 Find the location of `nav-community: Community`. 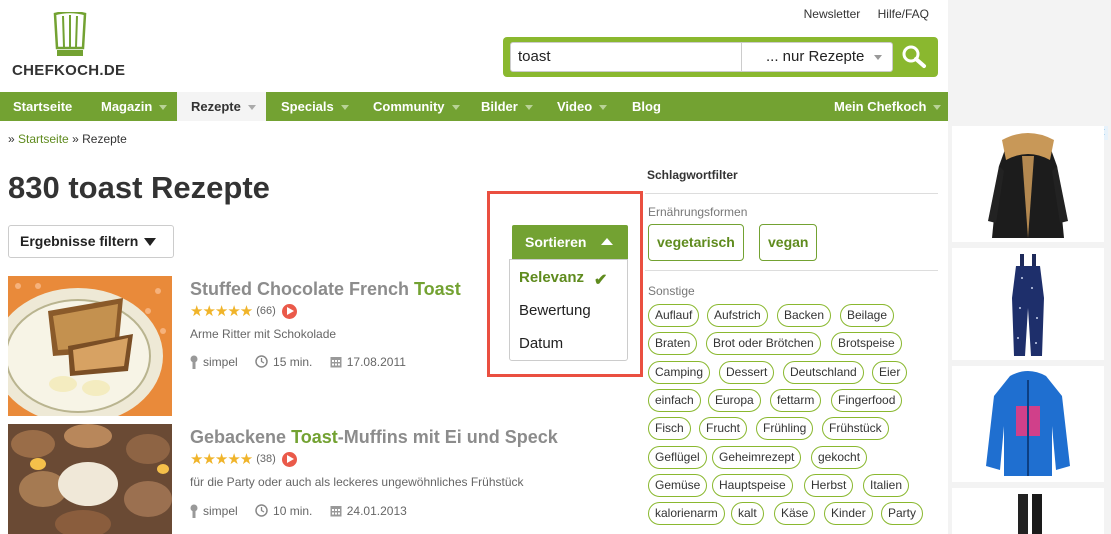

nav-community: Community is located at coordinates (416, 106).